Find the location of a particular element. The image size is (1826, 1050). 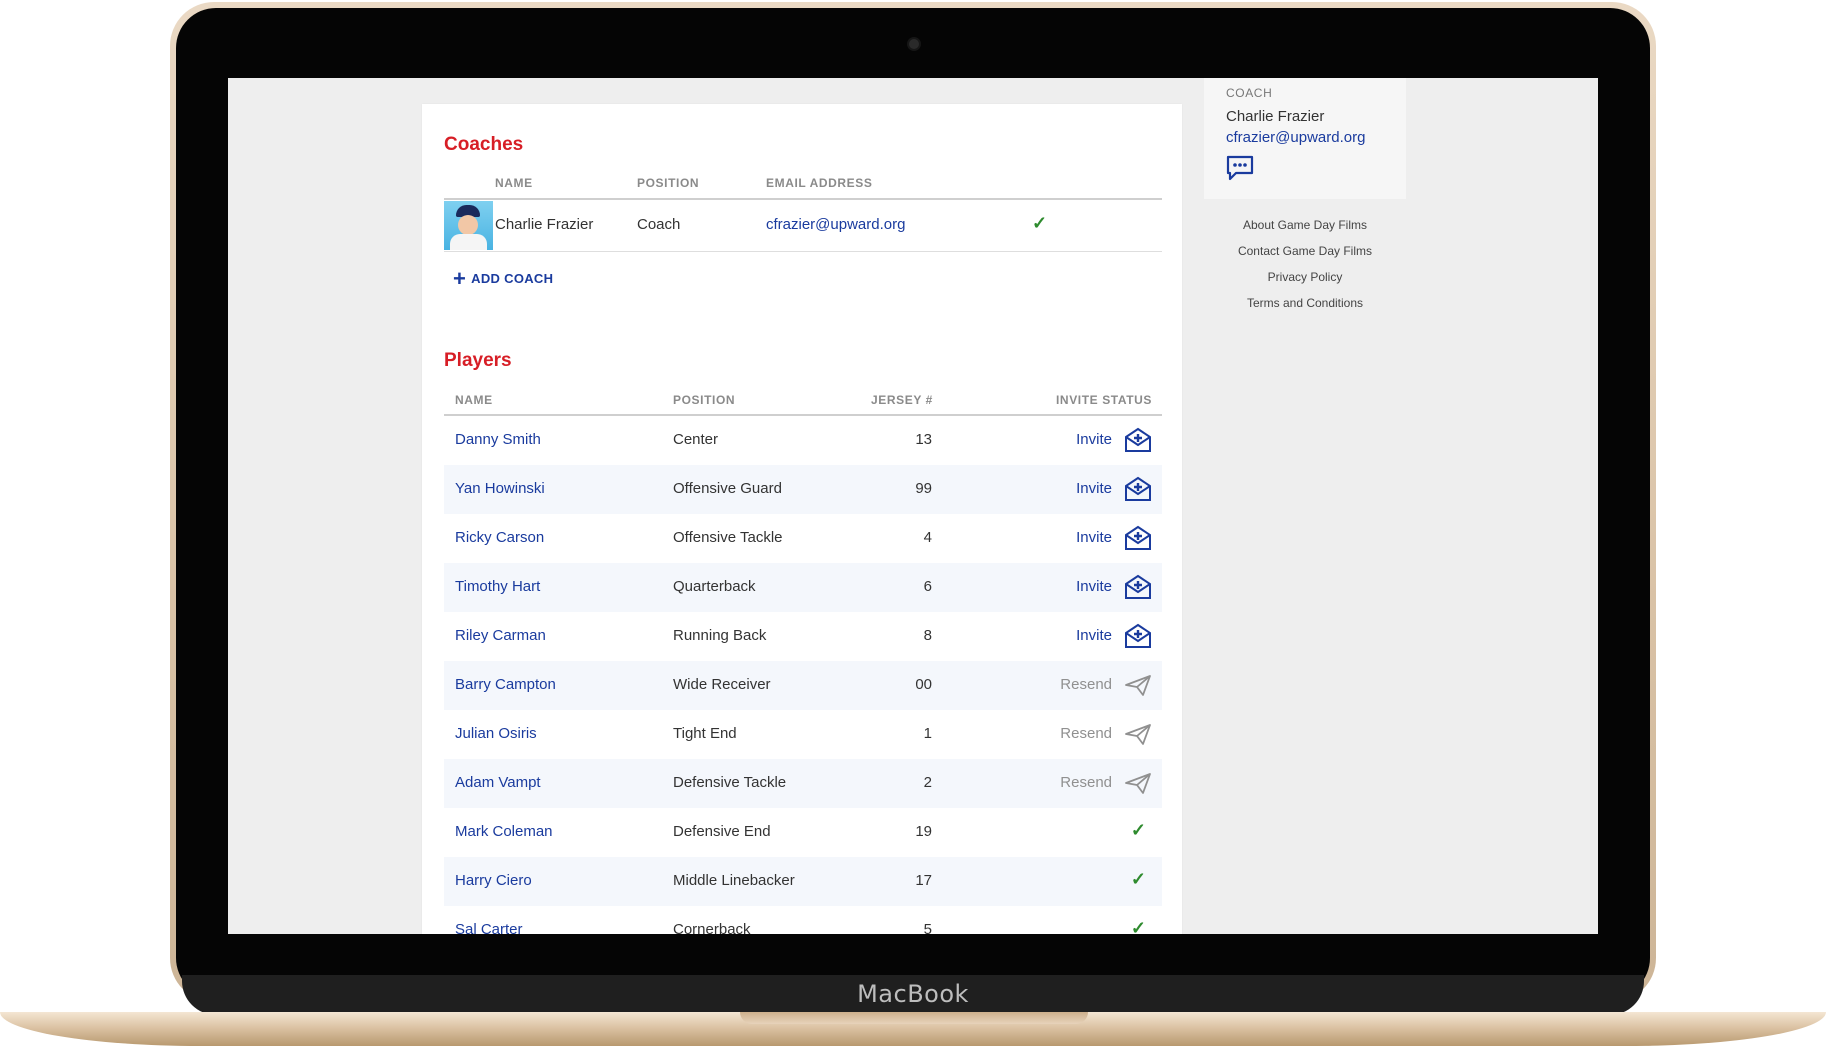

player-jersey: 6 is located at coordinates (927, 586).